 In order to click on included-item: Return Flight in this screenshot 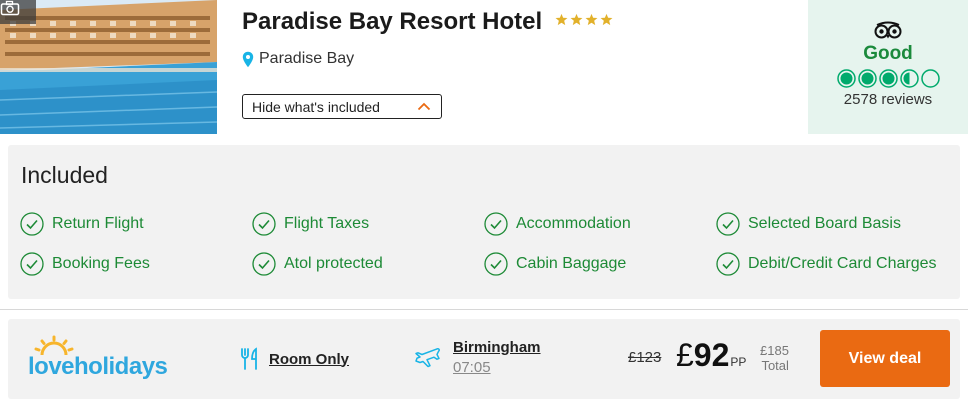, I will do `click(82, 224)`.